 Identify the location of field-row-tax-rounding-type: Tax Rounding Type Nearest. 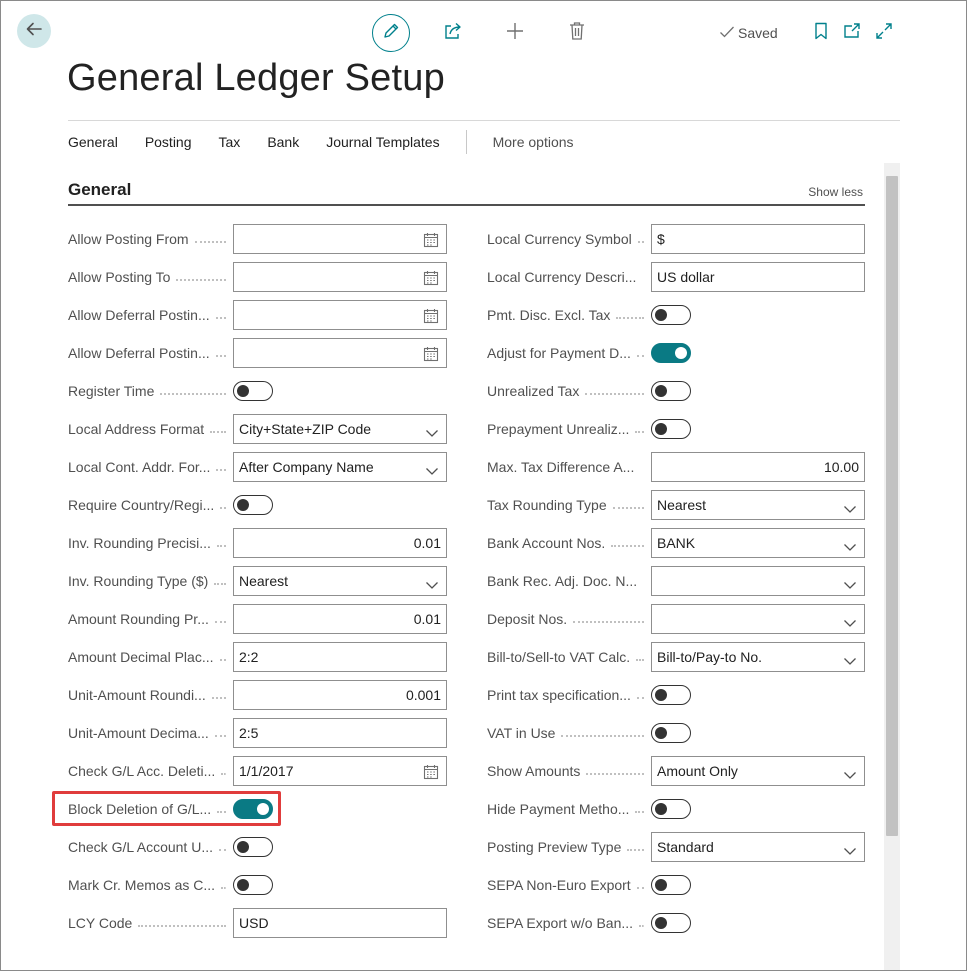
(676, 505).